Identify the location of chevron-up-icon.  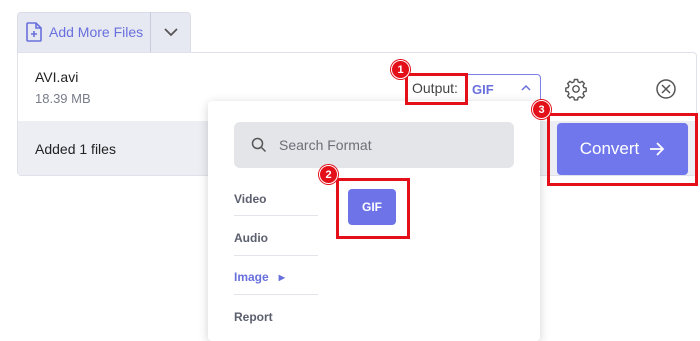
(526, 87).